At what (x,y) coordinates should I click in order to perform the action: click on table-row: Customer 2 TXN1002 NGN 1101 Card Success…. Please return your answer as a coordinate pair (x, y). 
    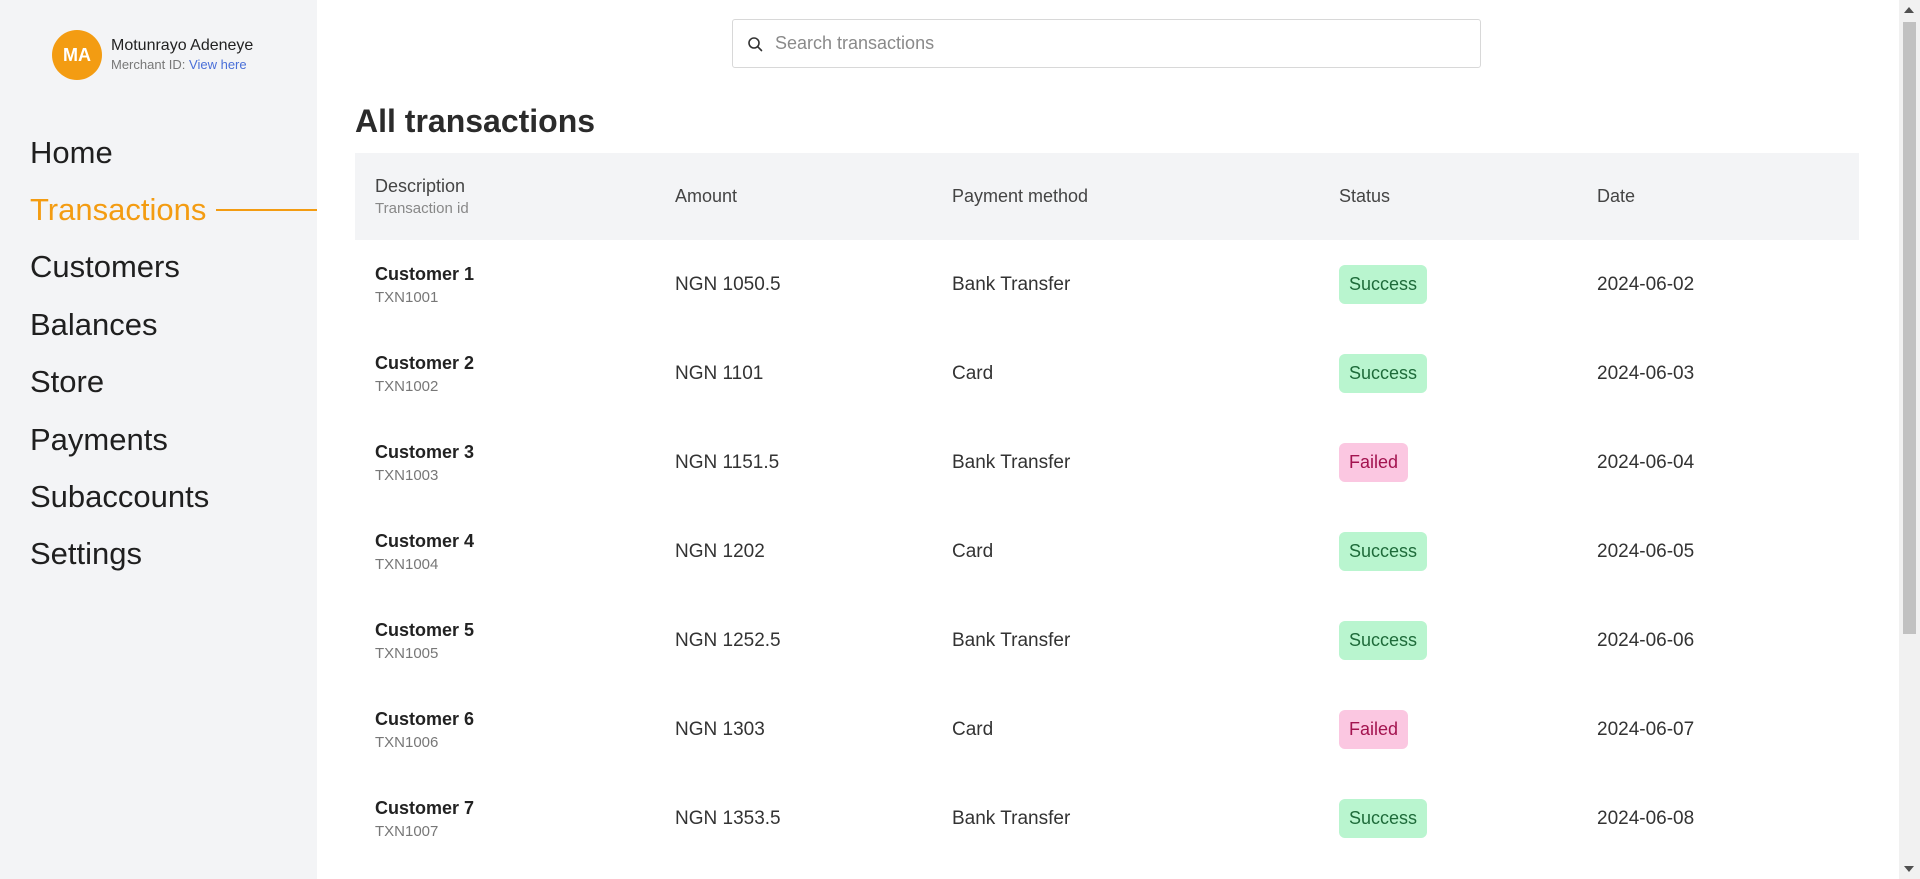
    Looking at the image, I should click on (1107, 373).